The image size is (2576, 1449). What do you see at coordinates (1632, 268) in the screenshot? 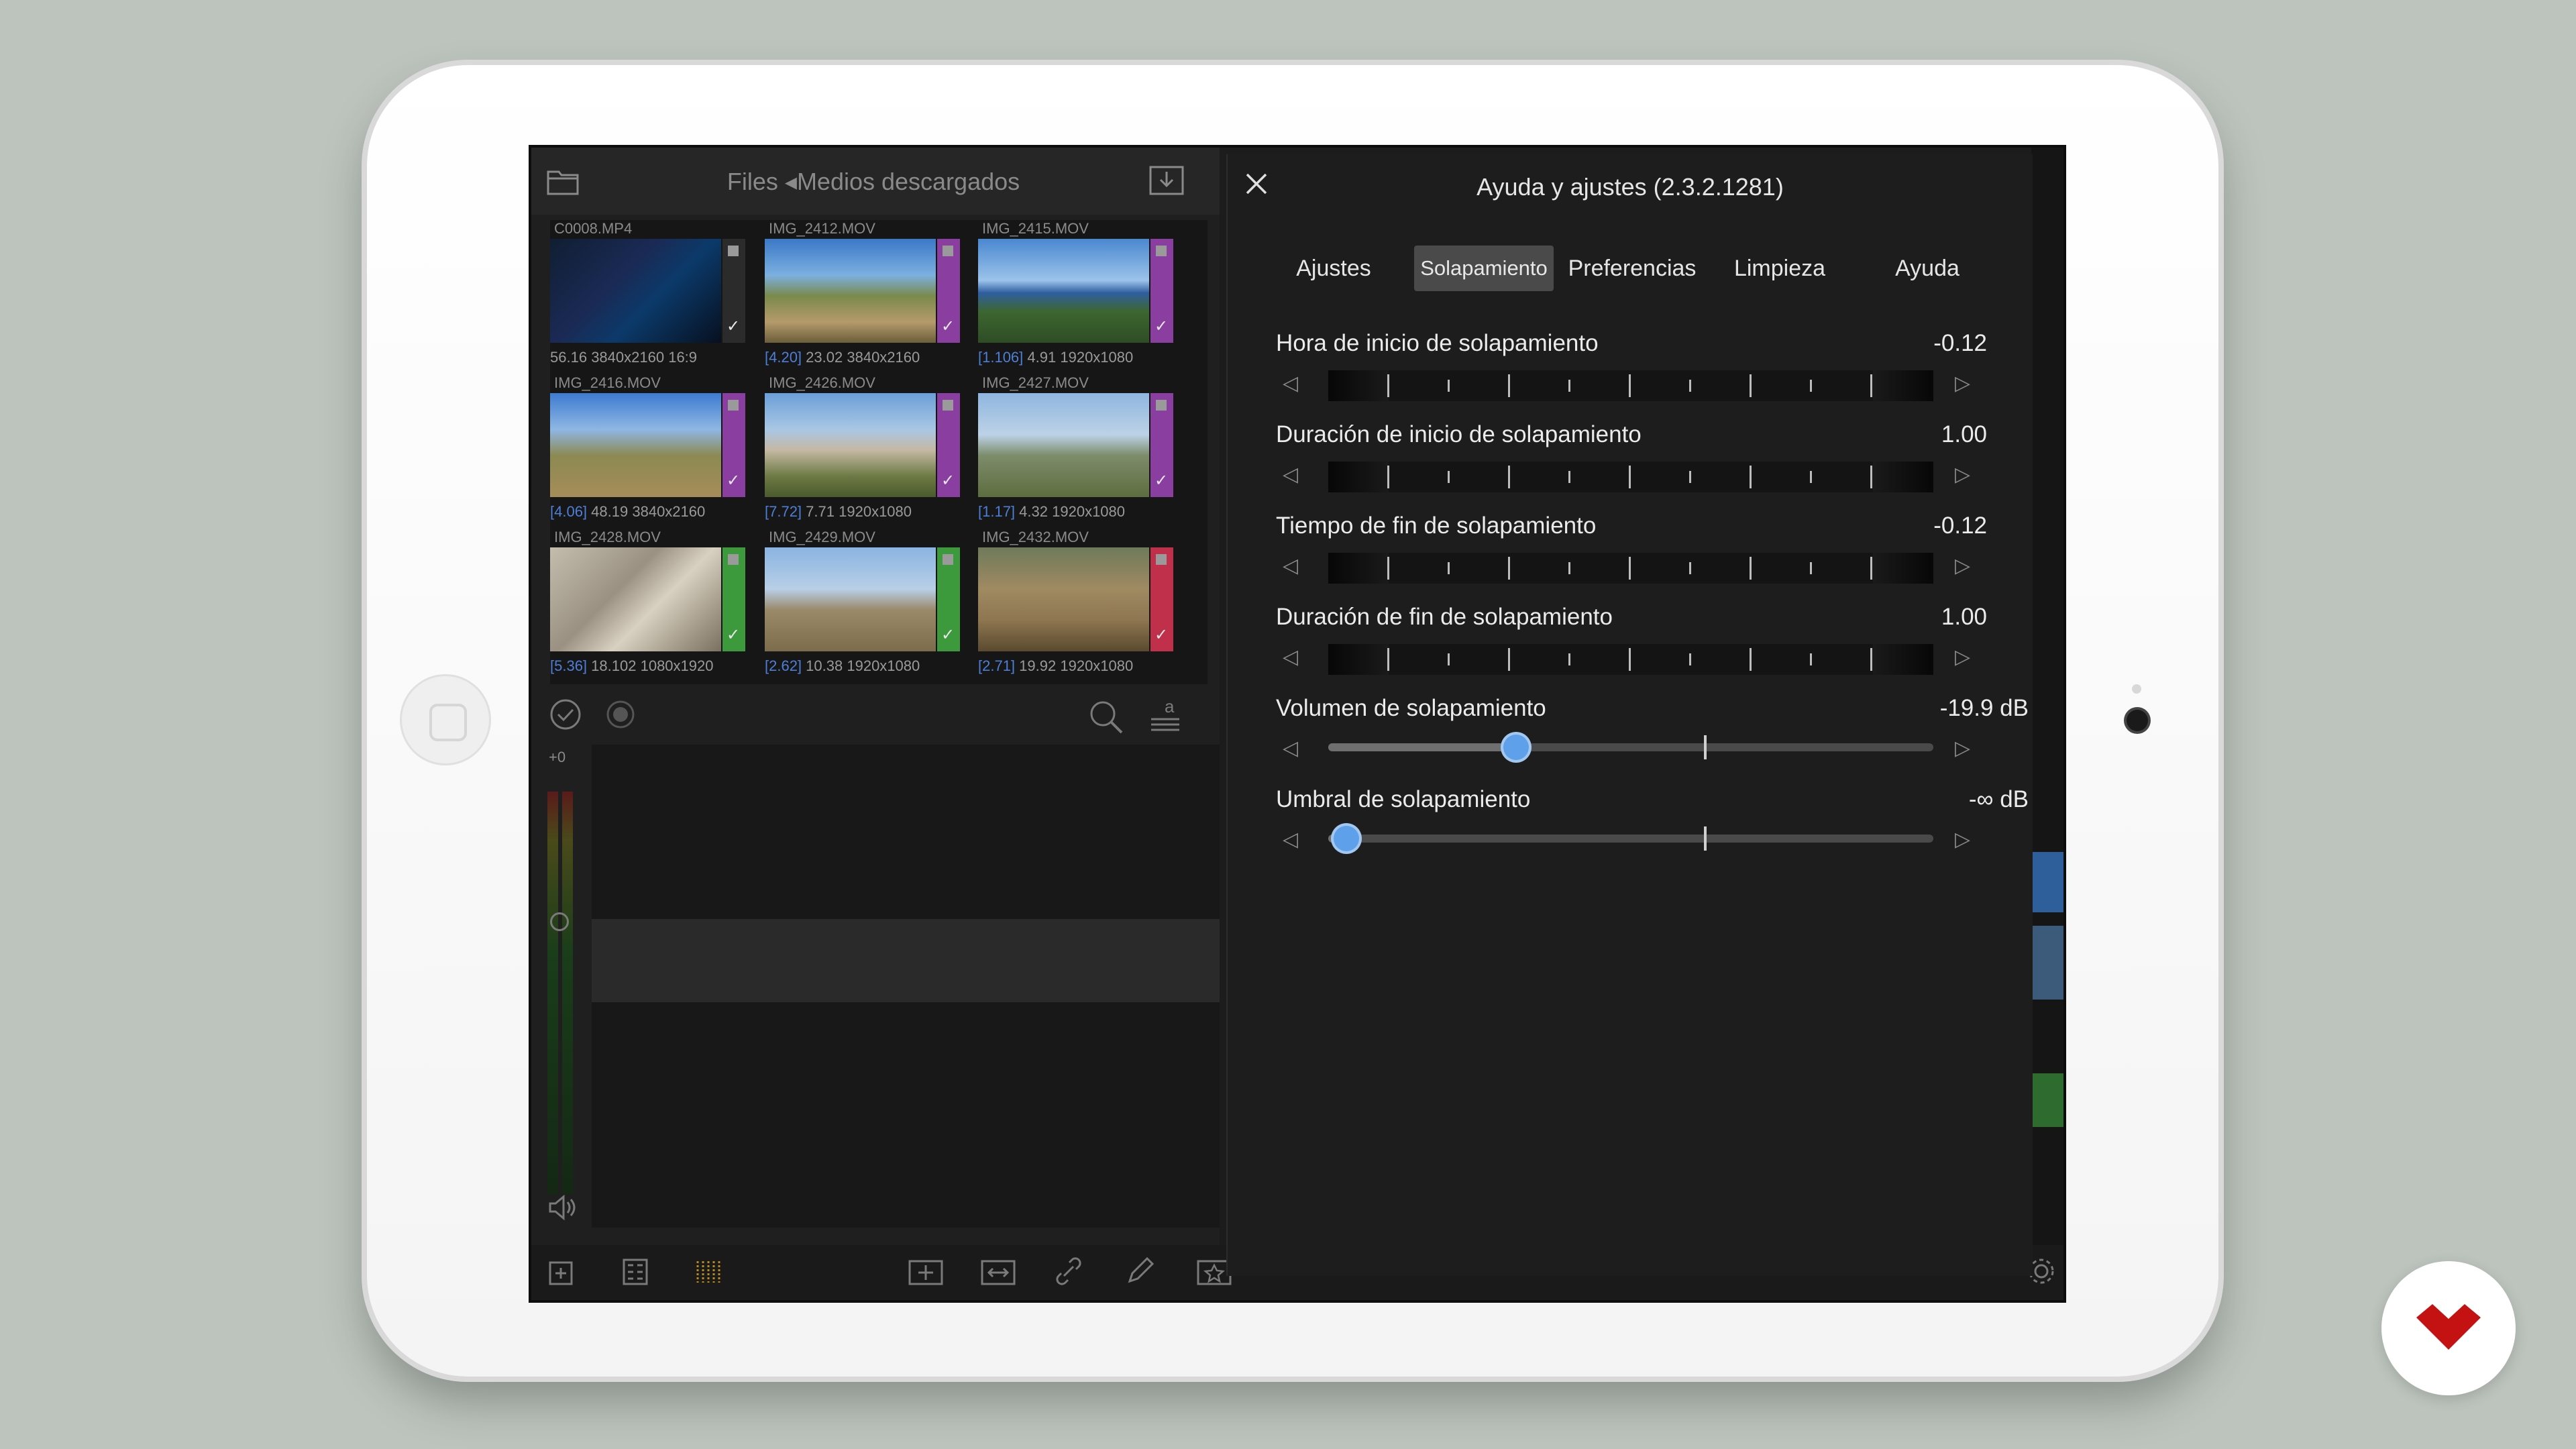
I see `tab-preferencias: Preferencias` at bounding box center [1632, 268].